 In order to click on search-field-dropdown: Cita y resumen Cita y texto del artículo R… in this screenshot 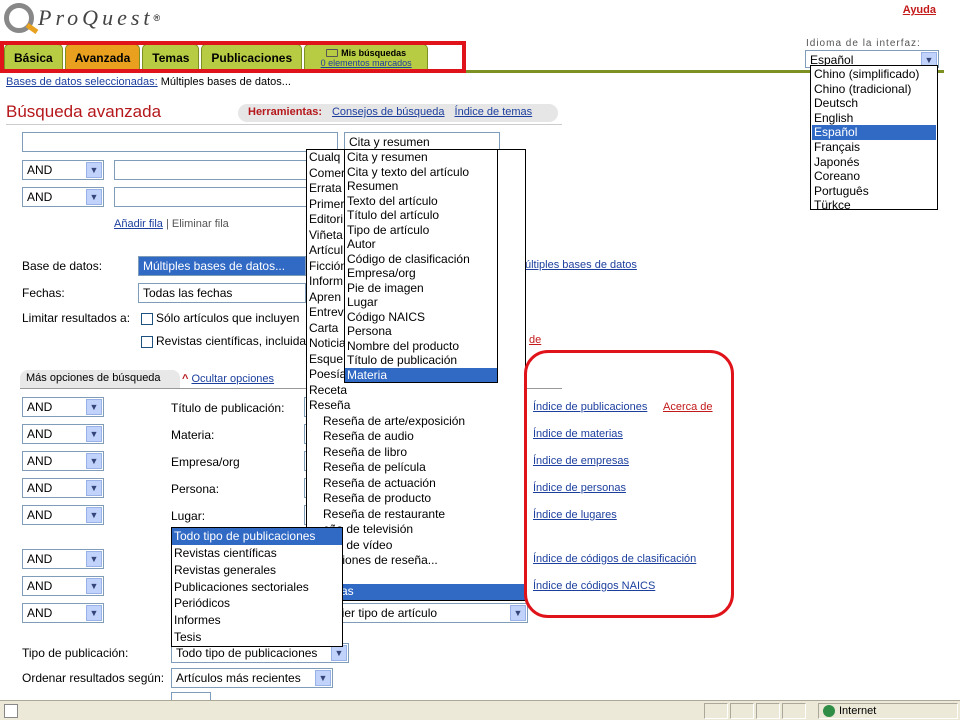, I will do `click(421, 266)`.